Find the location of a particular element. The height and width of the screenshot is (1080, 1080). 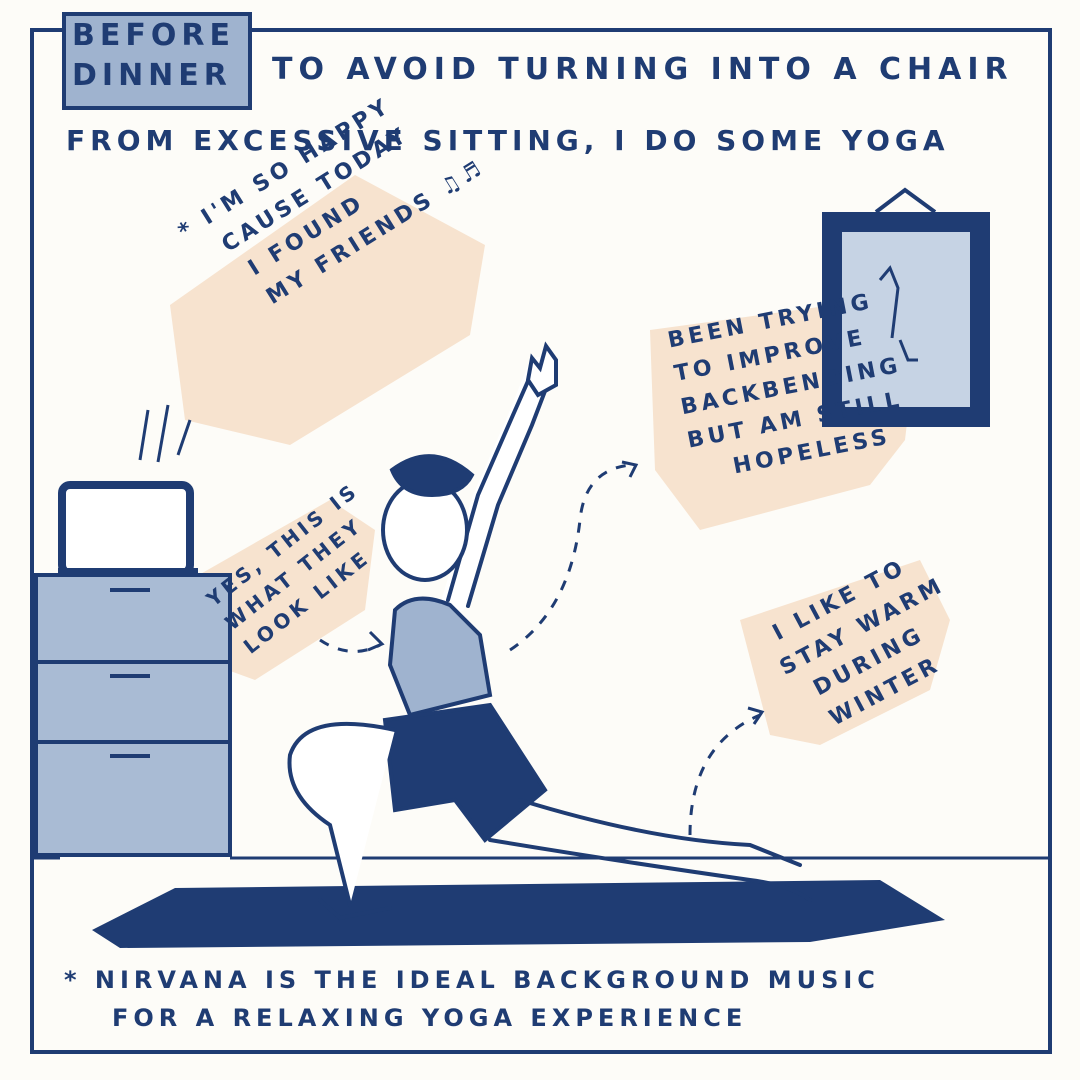

sound-lines is located at coordinates (165, 433).